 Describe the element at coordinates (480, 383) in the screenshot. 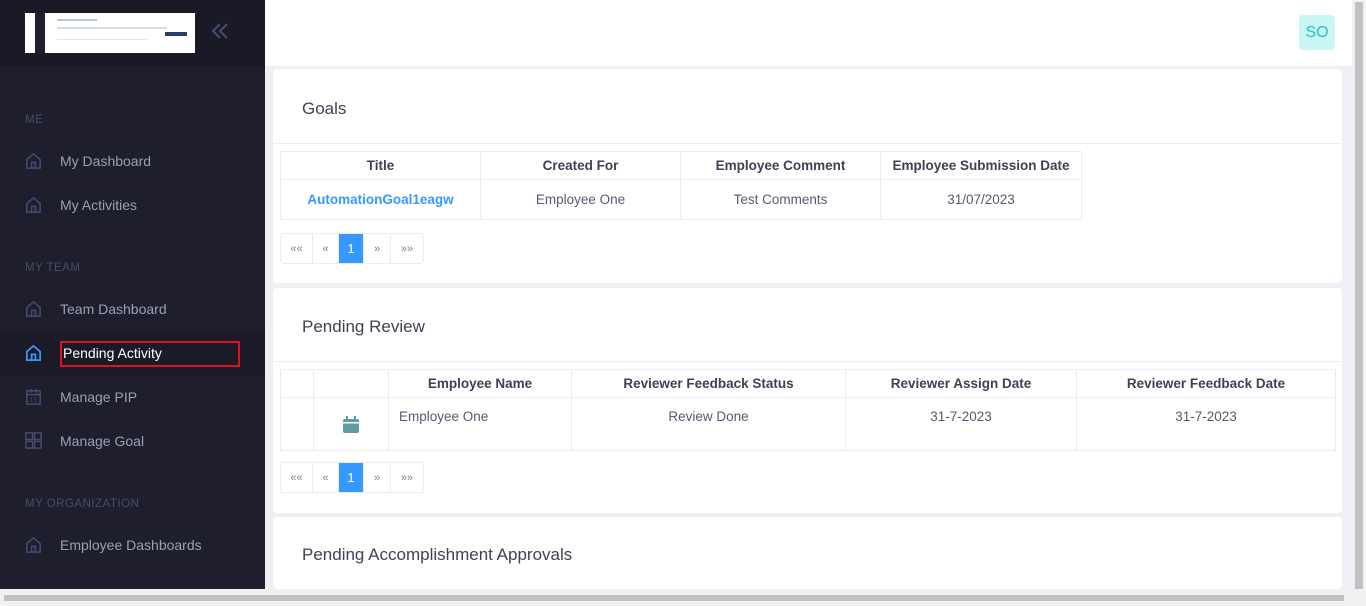

I see `column-header: Employee Name` at that location.